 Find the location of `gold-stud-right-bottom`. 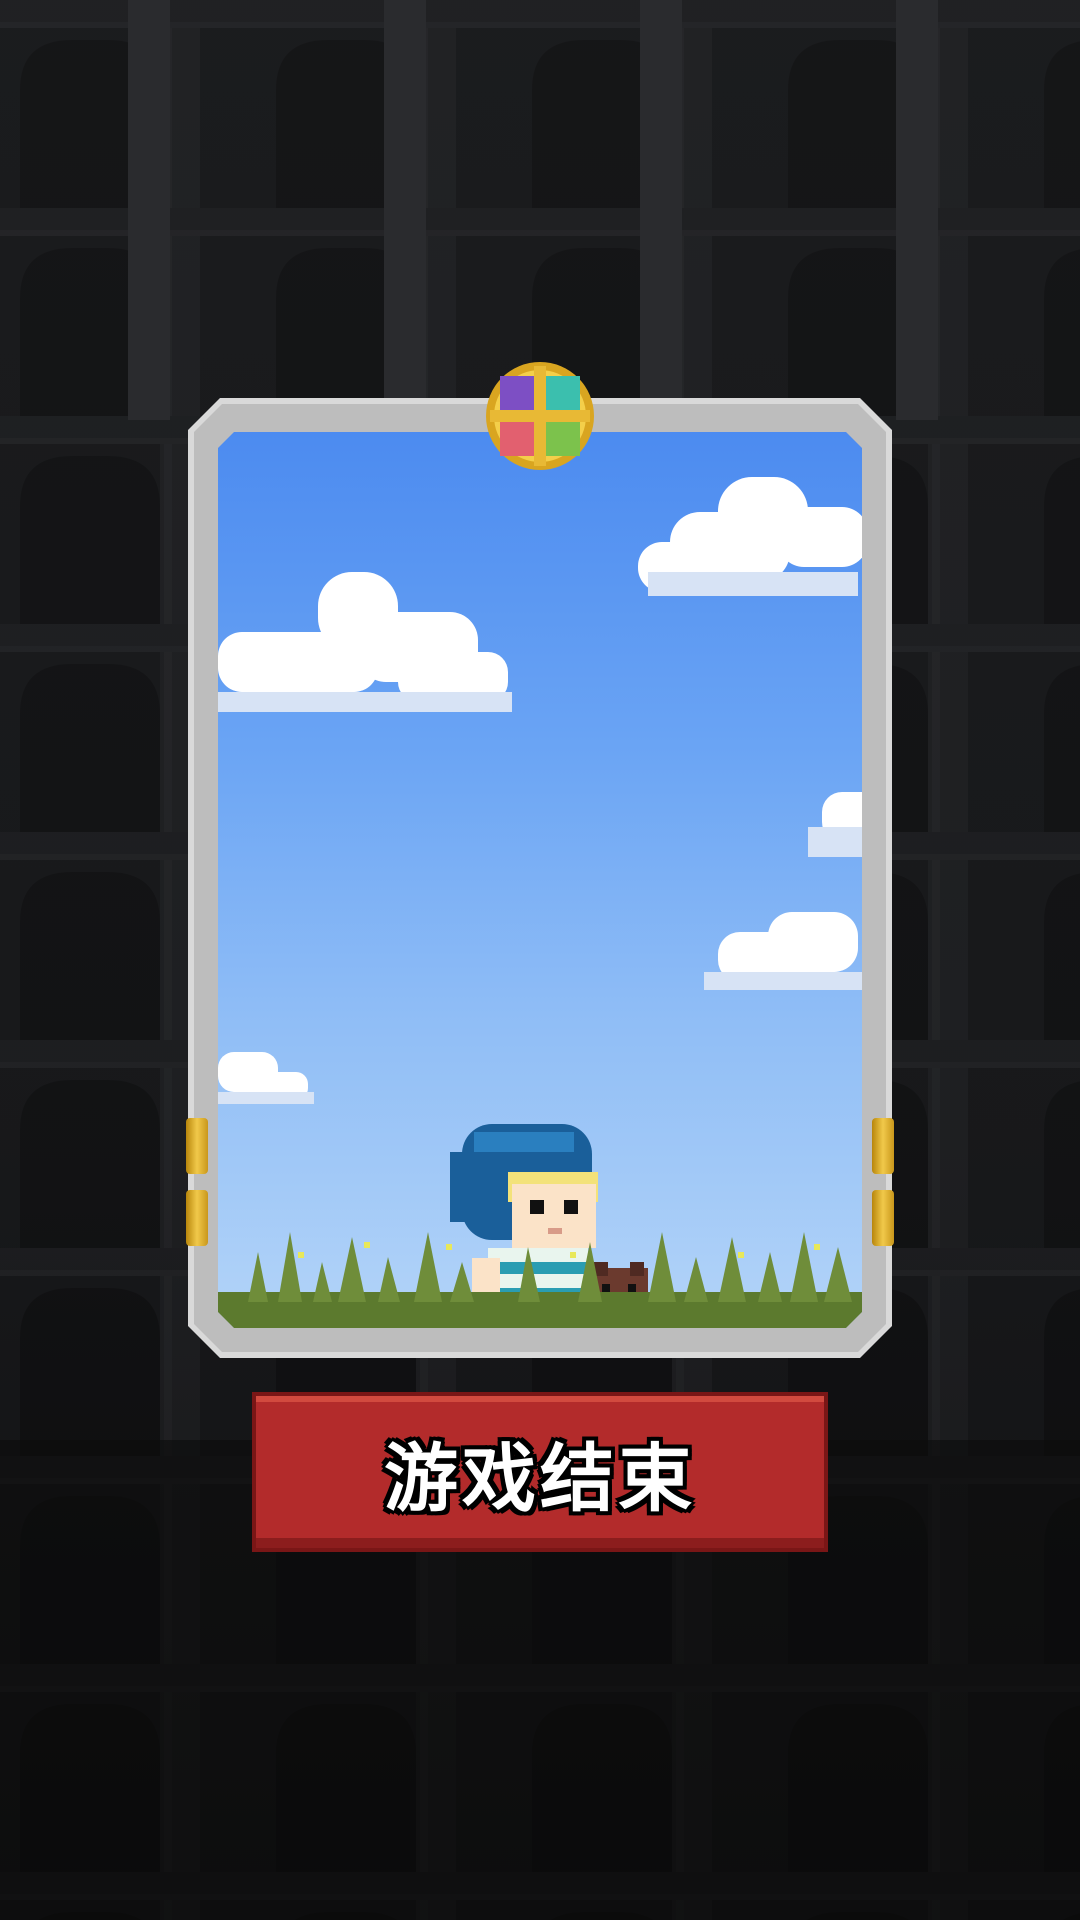

gold-stud-right-bottom is located at coordinates (883, 1218).